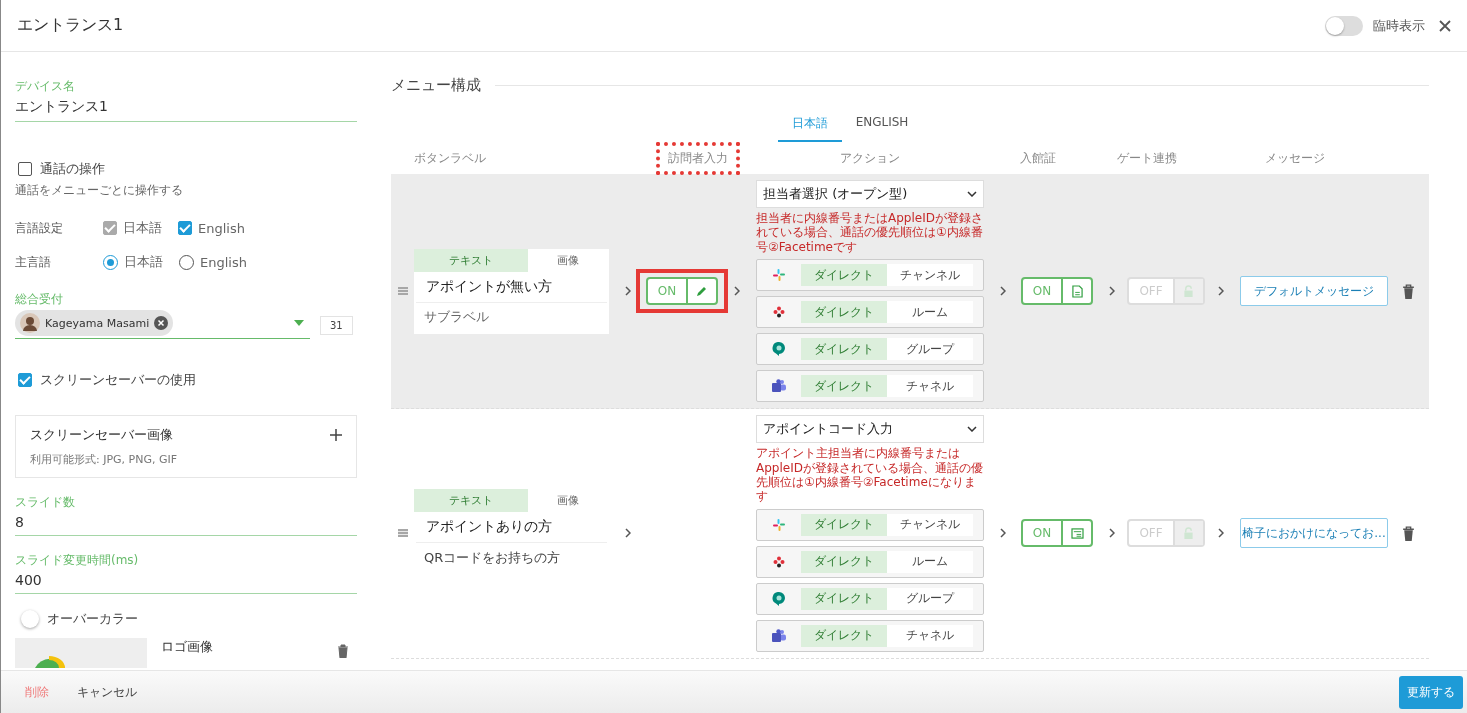 The height and width of the screenshot is (713, 1467). Describe the element at coordinates (187, 647) in the screenshot. I see `logo-label: ロゴ画像` at that location.